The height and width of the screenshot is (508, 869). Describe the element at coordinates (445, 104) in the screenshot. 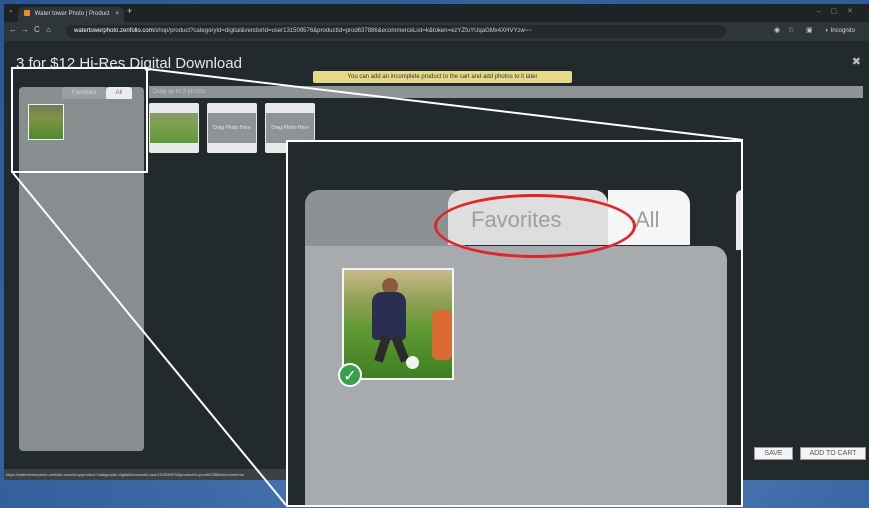

I see `connector-line-top` at that location.